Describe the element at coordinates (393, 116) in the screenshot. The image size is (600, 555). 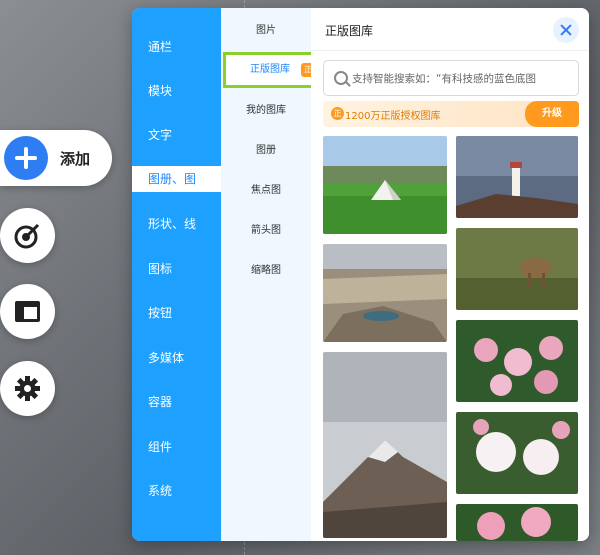
I see `promo-text: 1200万正版授权图库` at that location.